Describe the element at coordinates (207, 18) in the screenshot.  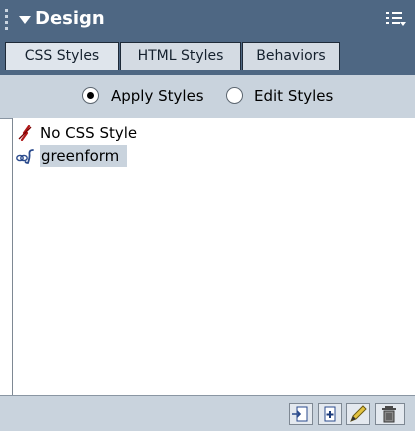
I see `panel-title-bar: Design` at that location.